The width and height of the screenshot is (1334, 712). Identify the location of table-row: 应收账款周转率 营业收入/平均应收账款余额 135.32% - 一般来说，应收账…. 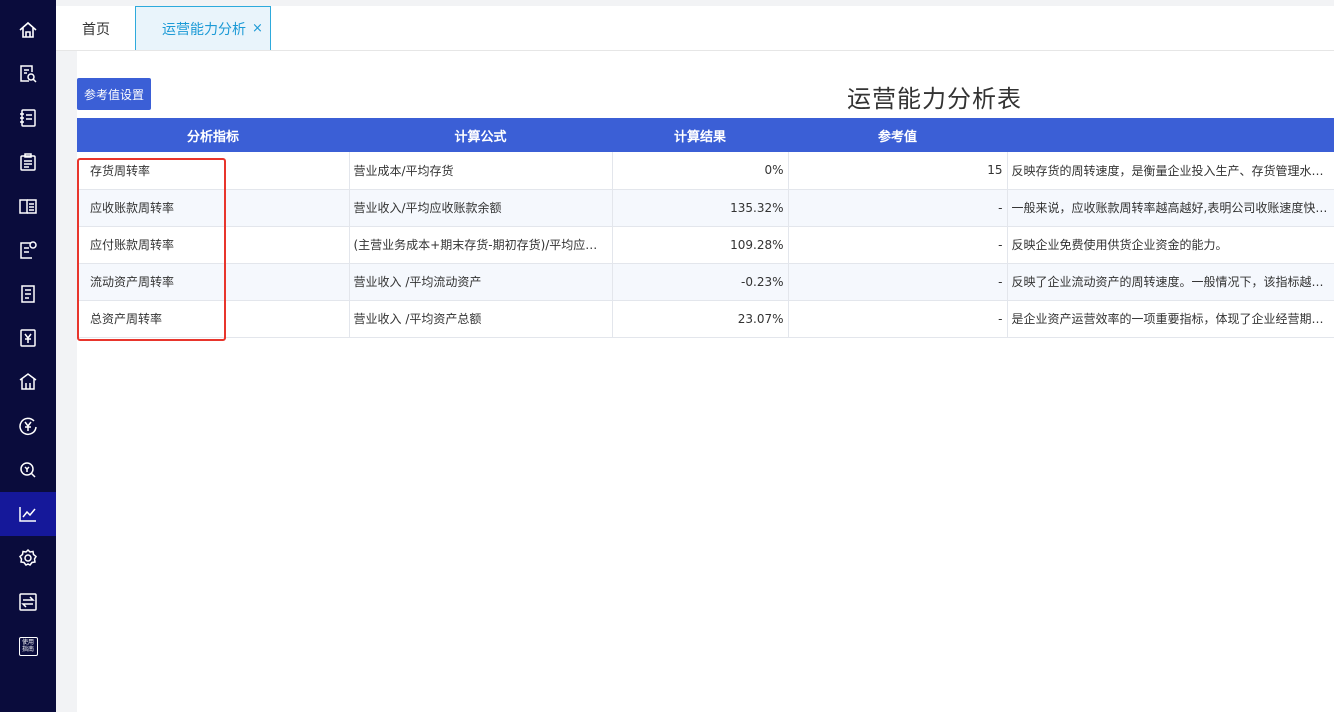
(705, 208).